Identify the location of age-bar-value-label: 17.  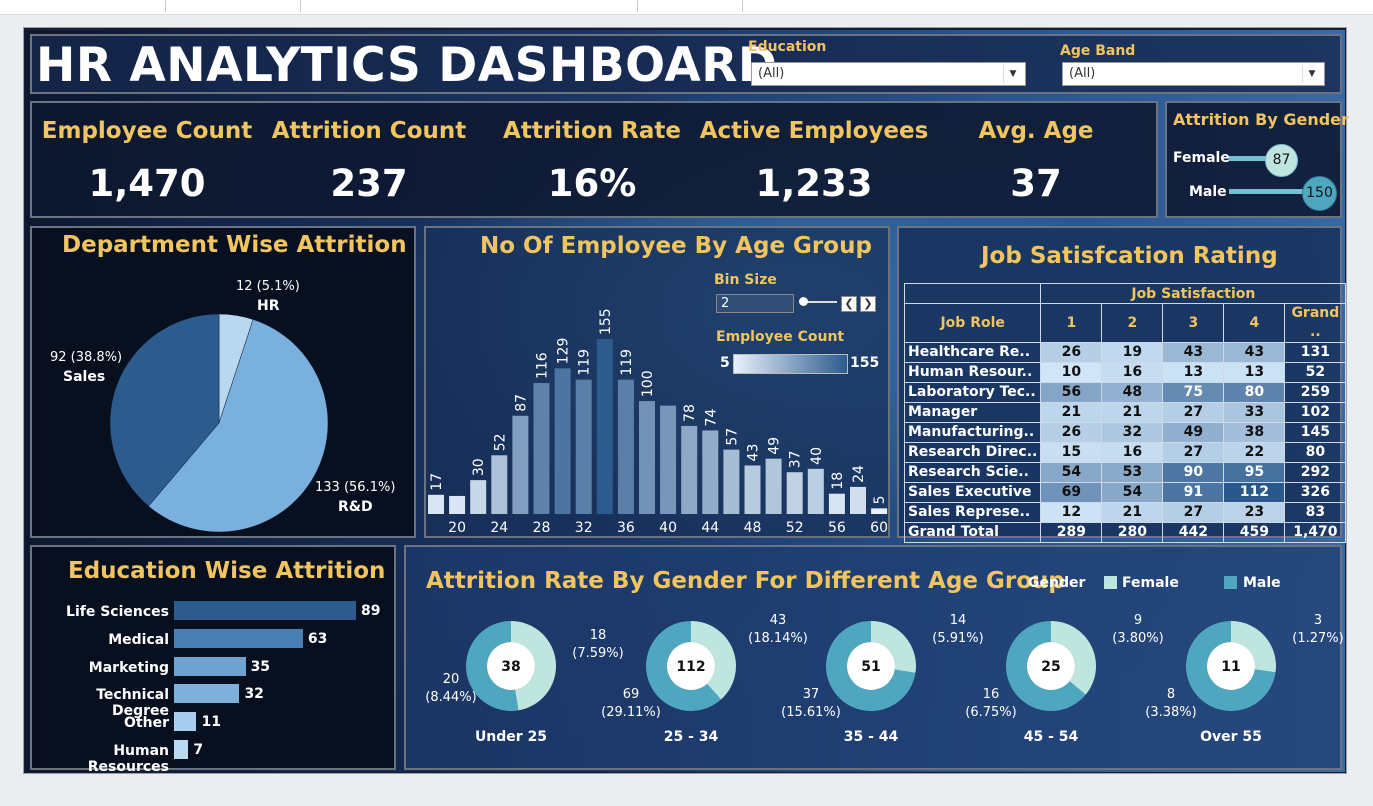
(437, 482).